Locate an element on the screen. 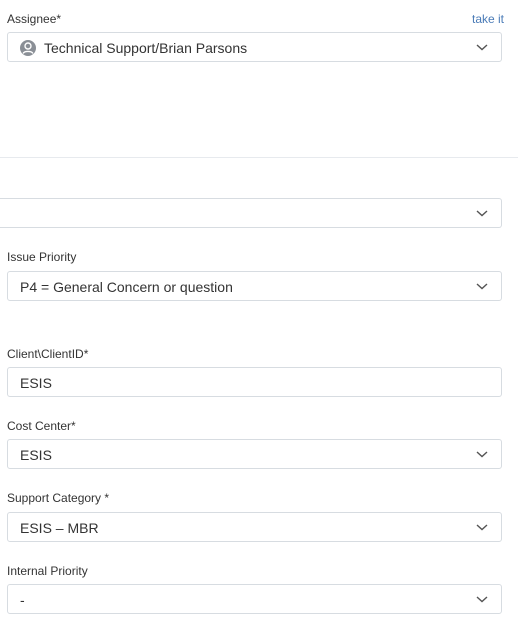  support-category-value: ESIS – MBR is located at coordinates (59, 528).